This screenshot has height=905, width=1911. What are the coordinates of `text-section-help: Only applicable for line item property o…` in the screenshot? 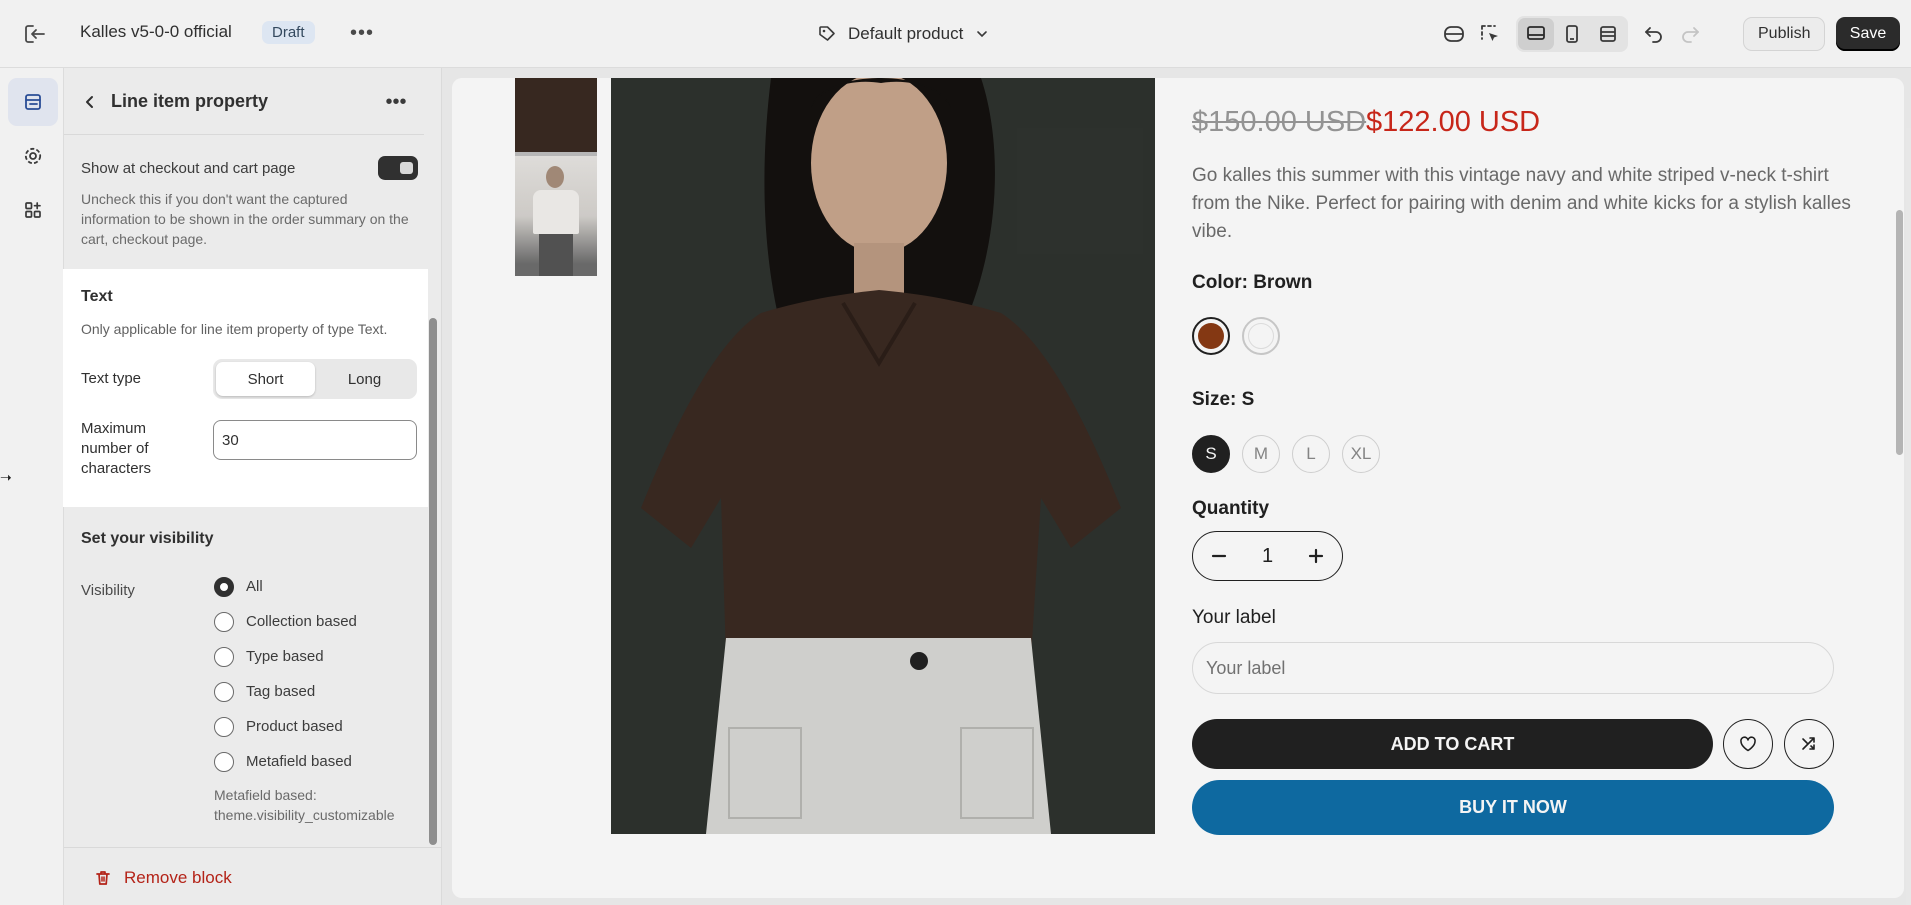 It's located at (234, 329).